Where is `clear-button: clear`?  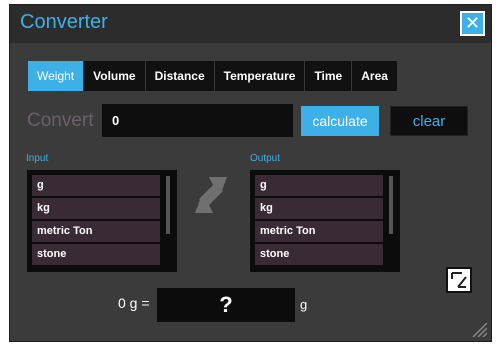 clear-button: clear is located at coordinates (429, 121).